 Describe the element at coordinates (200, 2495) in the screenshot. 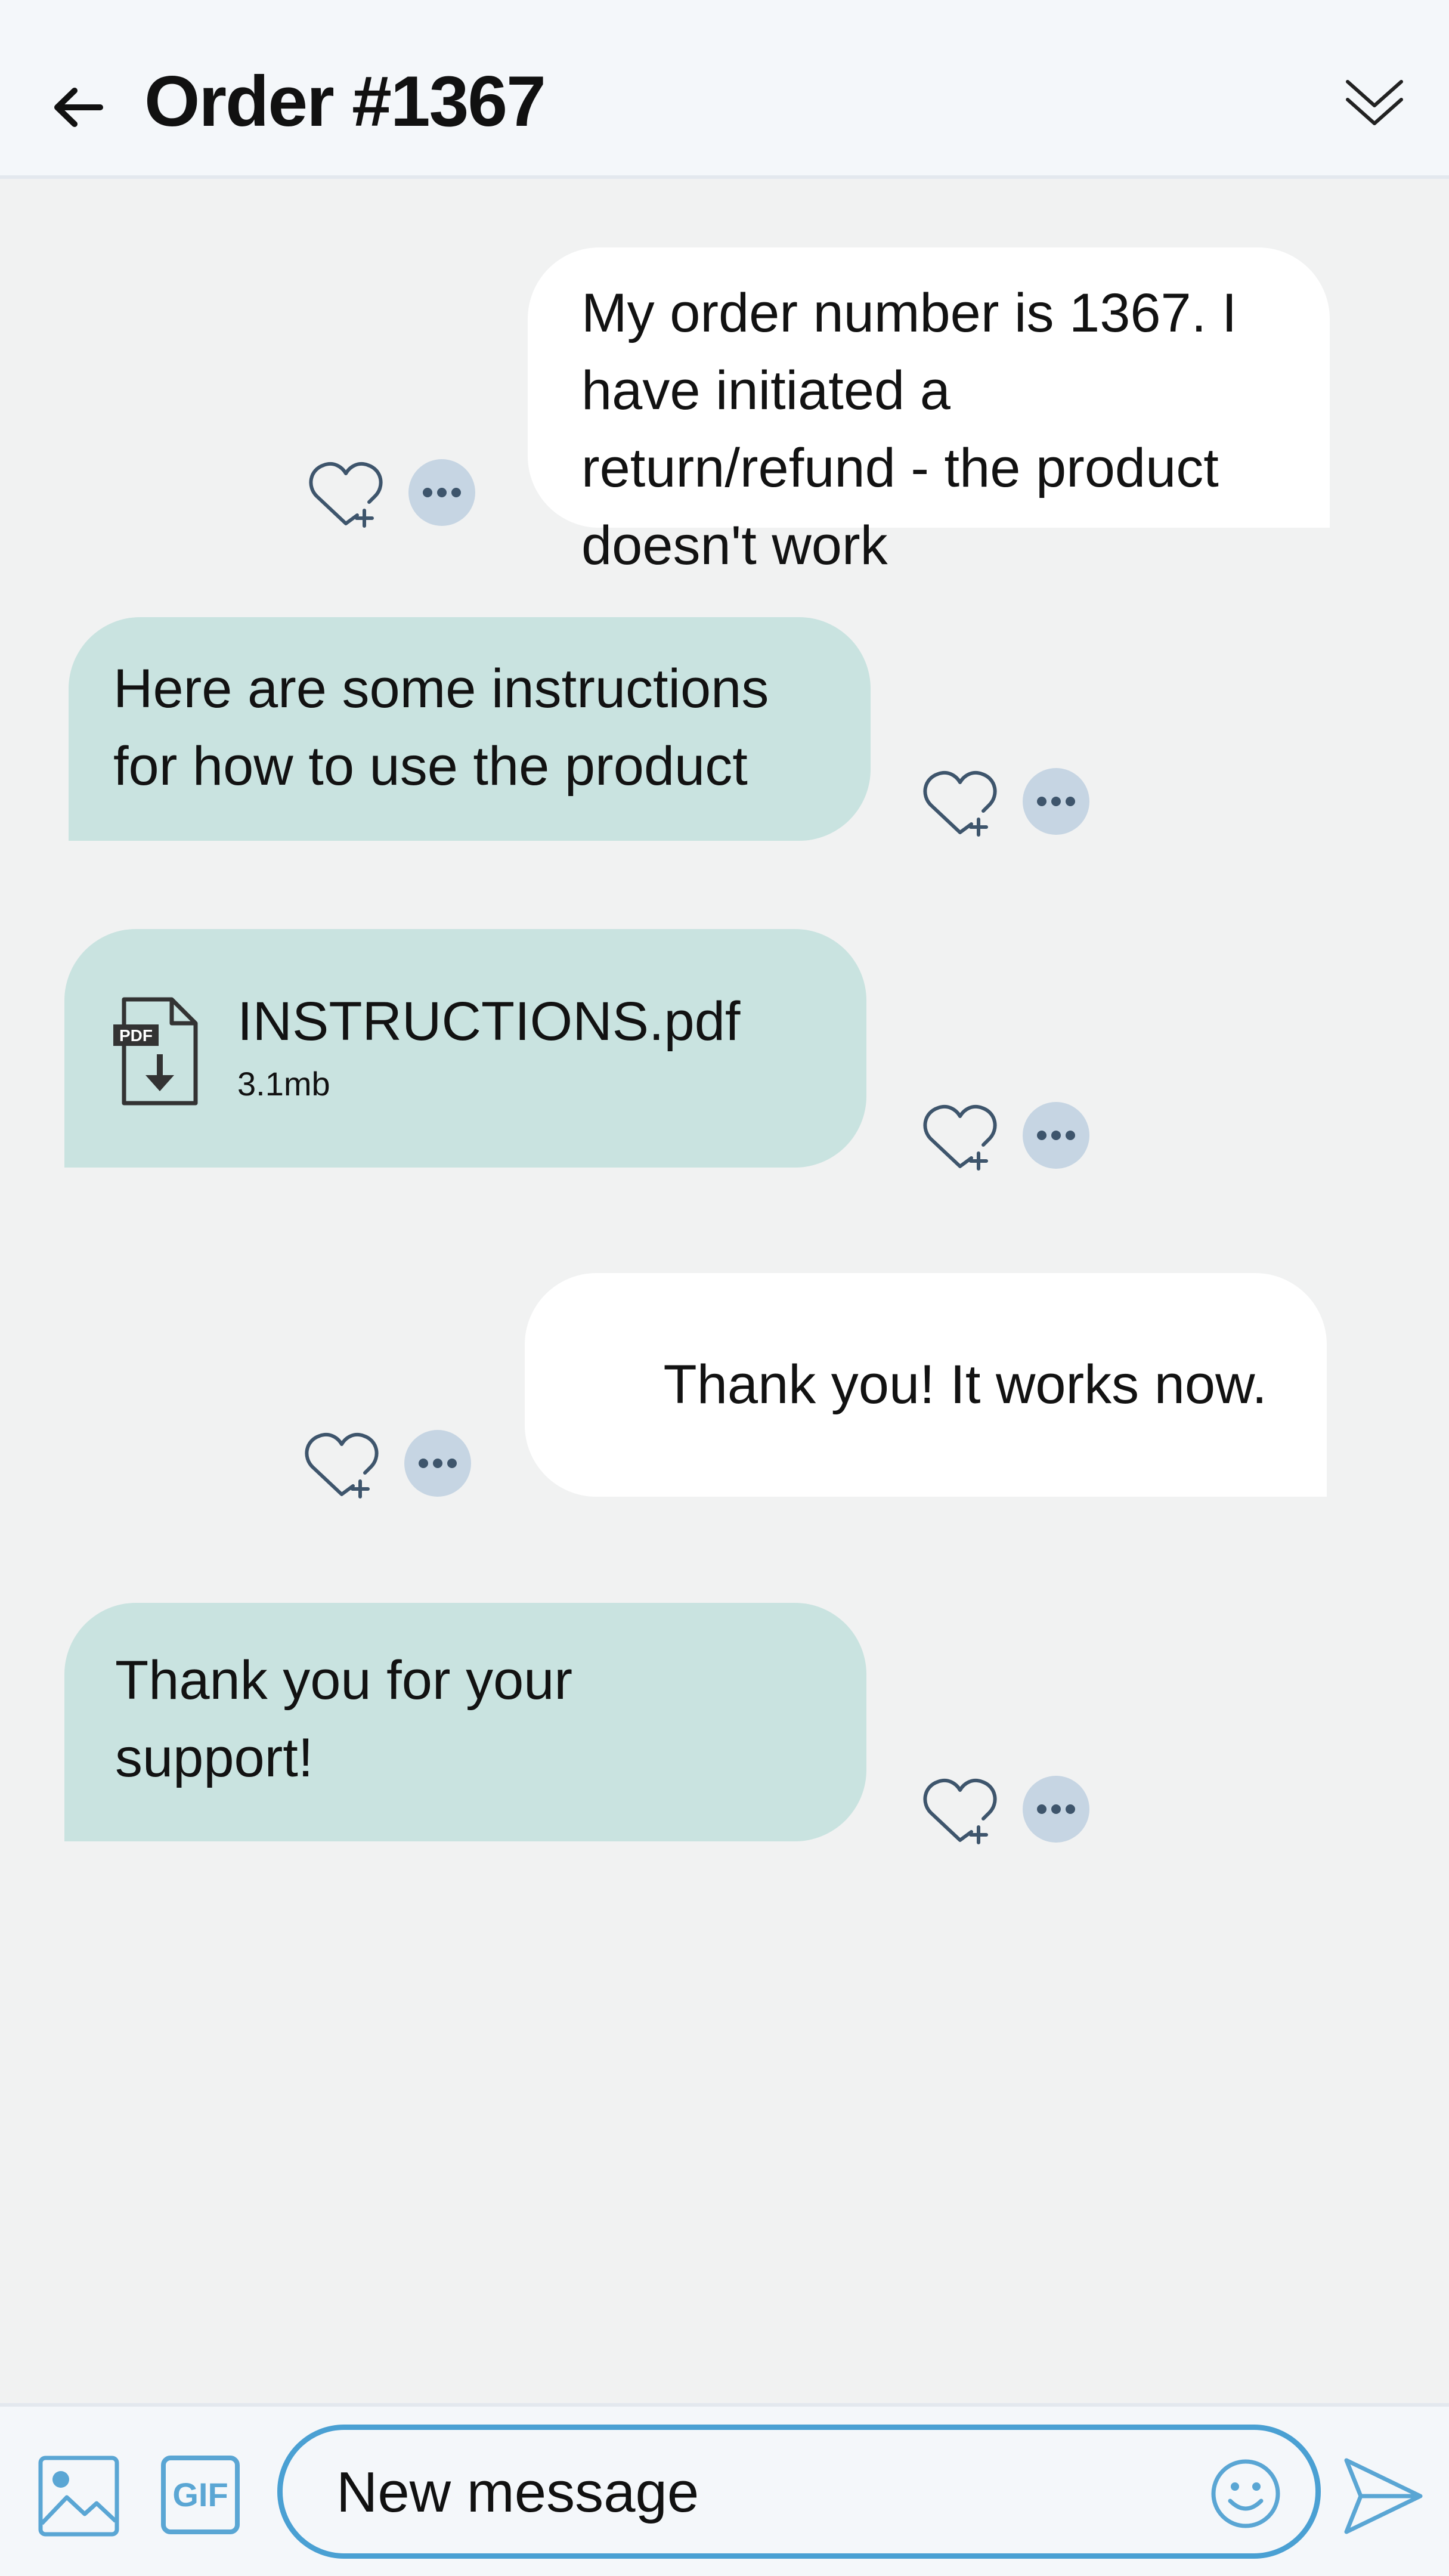

I see `gif-button: GIF` at that location.